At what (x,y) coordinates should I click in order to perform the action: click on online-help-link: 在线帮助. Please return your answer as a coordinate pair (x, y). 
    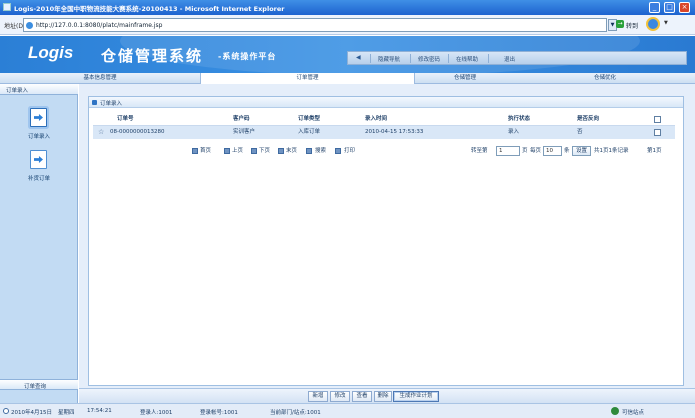
    Looking at the image, I should click on (467, 59).